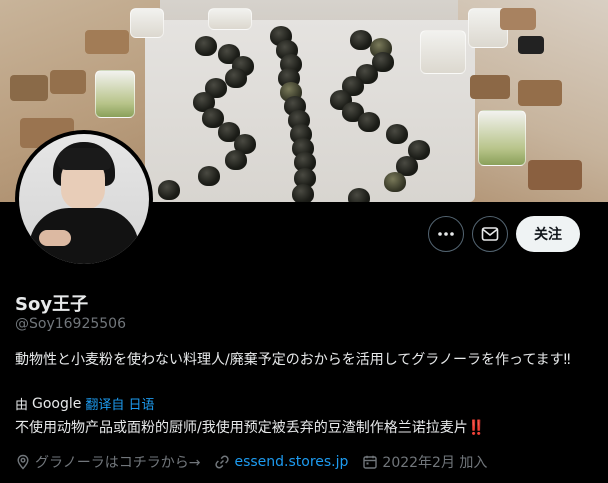 The height and width of the screenshot is (483, 608). What do you see at coordinates (55, 238) in the screenshot?
I see `avatar-hand` at bounding box center [55, 238].